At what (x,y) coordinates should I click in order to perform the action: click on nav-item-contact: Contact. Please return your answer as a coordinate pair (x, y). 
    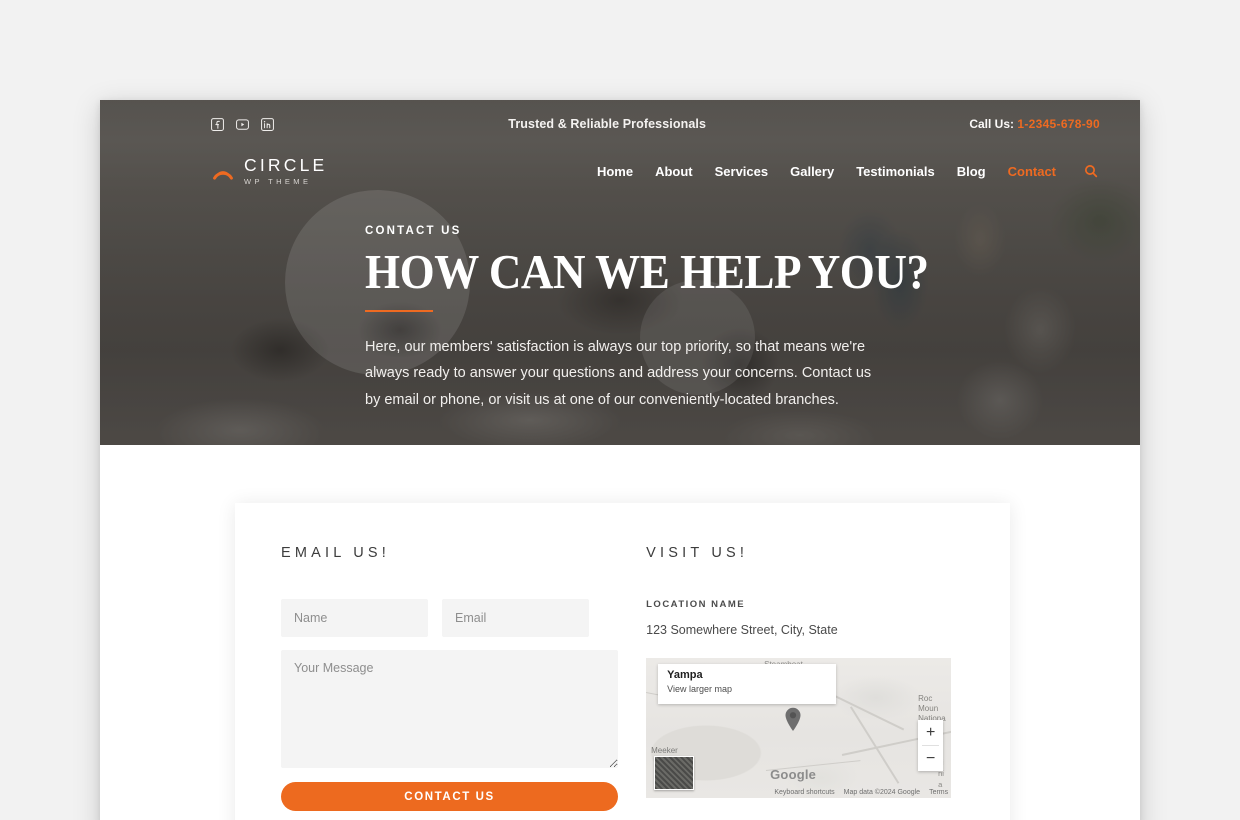
    Looking at the image, I should click on (1032, 171).